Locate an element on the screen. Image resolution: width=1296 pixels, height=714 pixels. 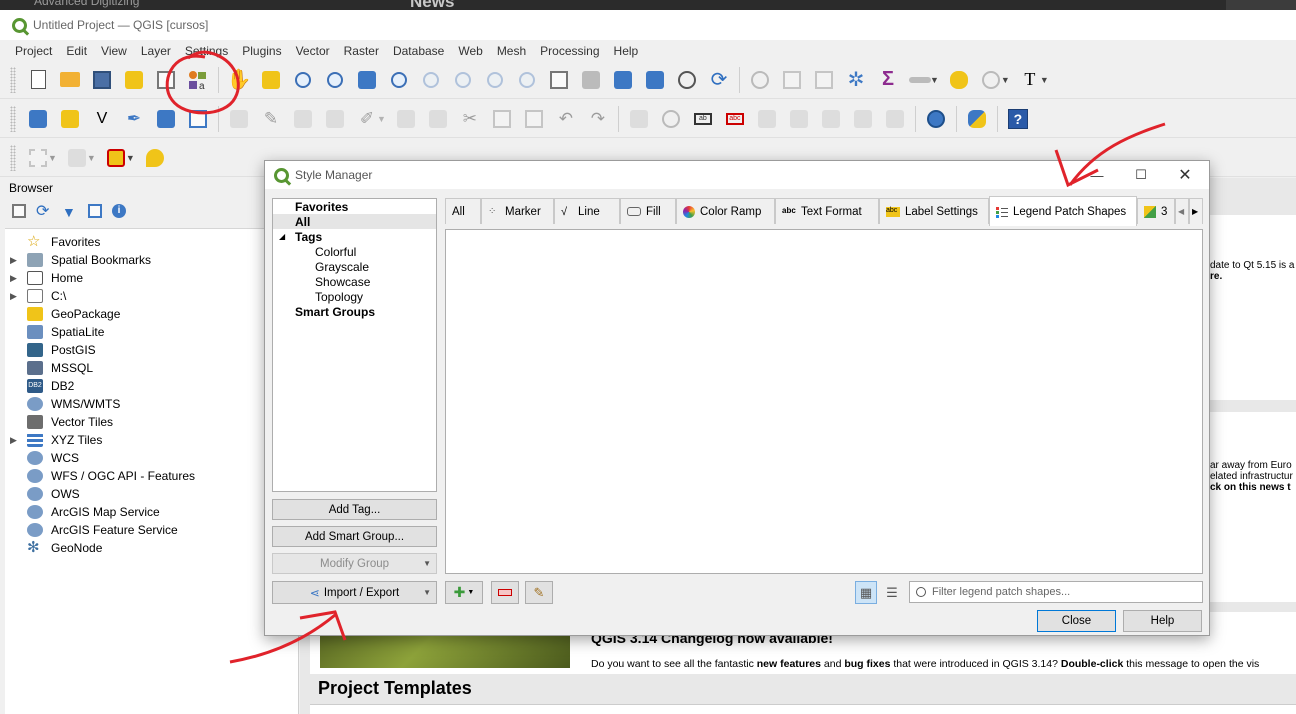
zoom-to-selection-button is located at coordinates (399, 80).